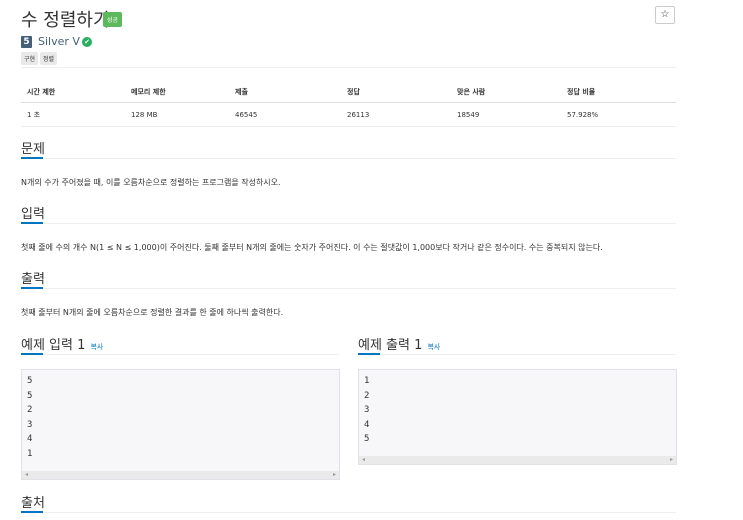 The width and height of the screenshot is (743, 520). I want to click on table-header-row: 시간 제한 메모리 제한 제출 정답 맞은 사람 정답 비율, so click(348, 92).